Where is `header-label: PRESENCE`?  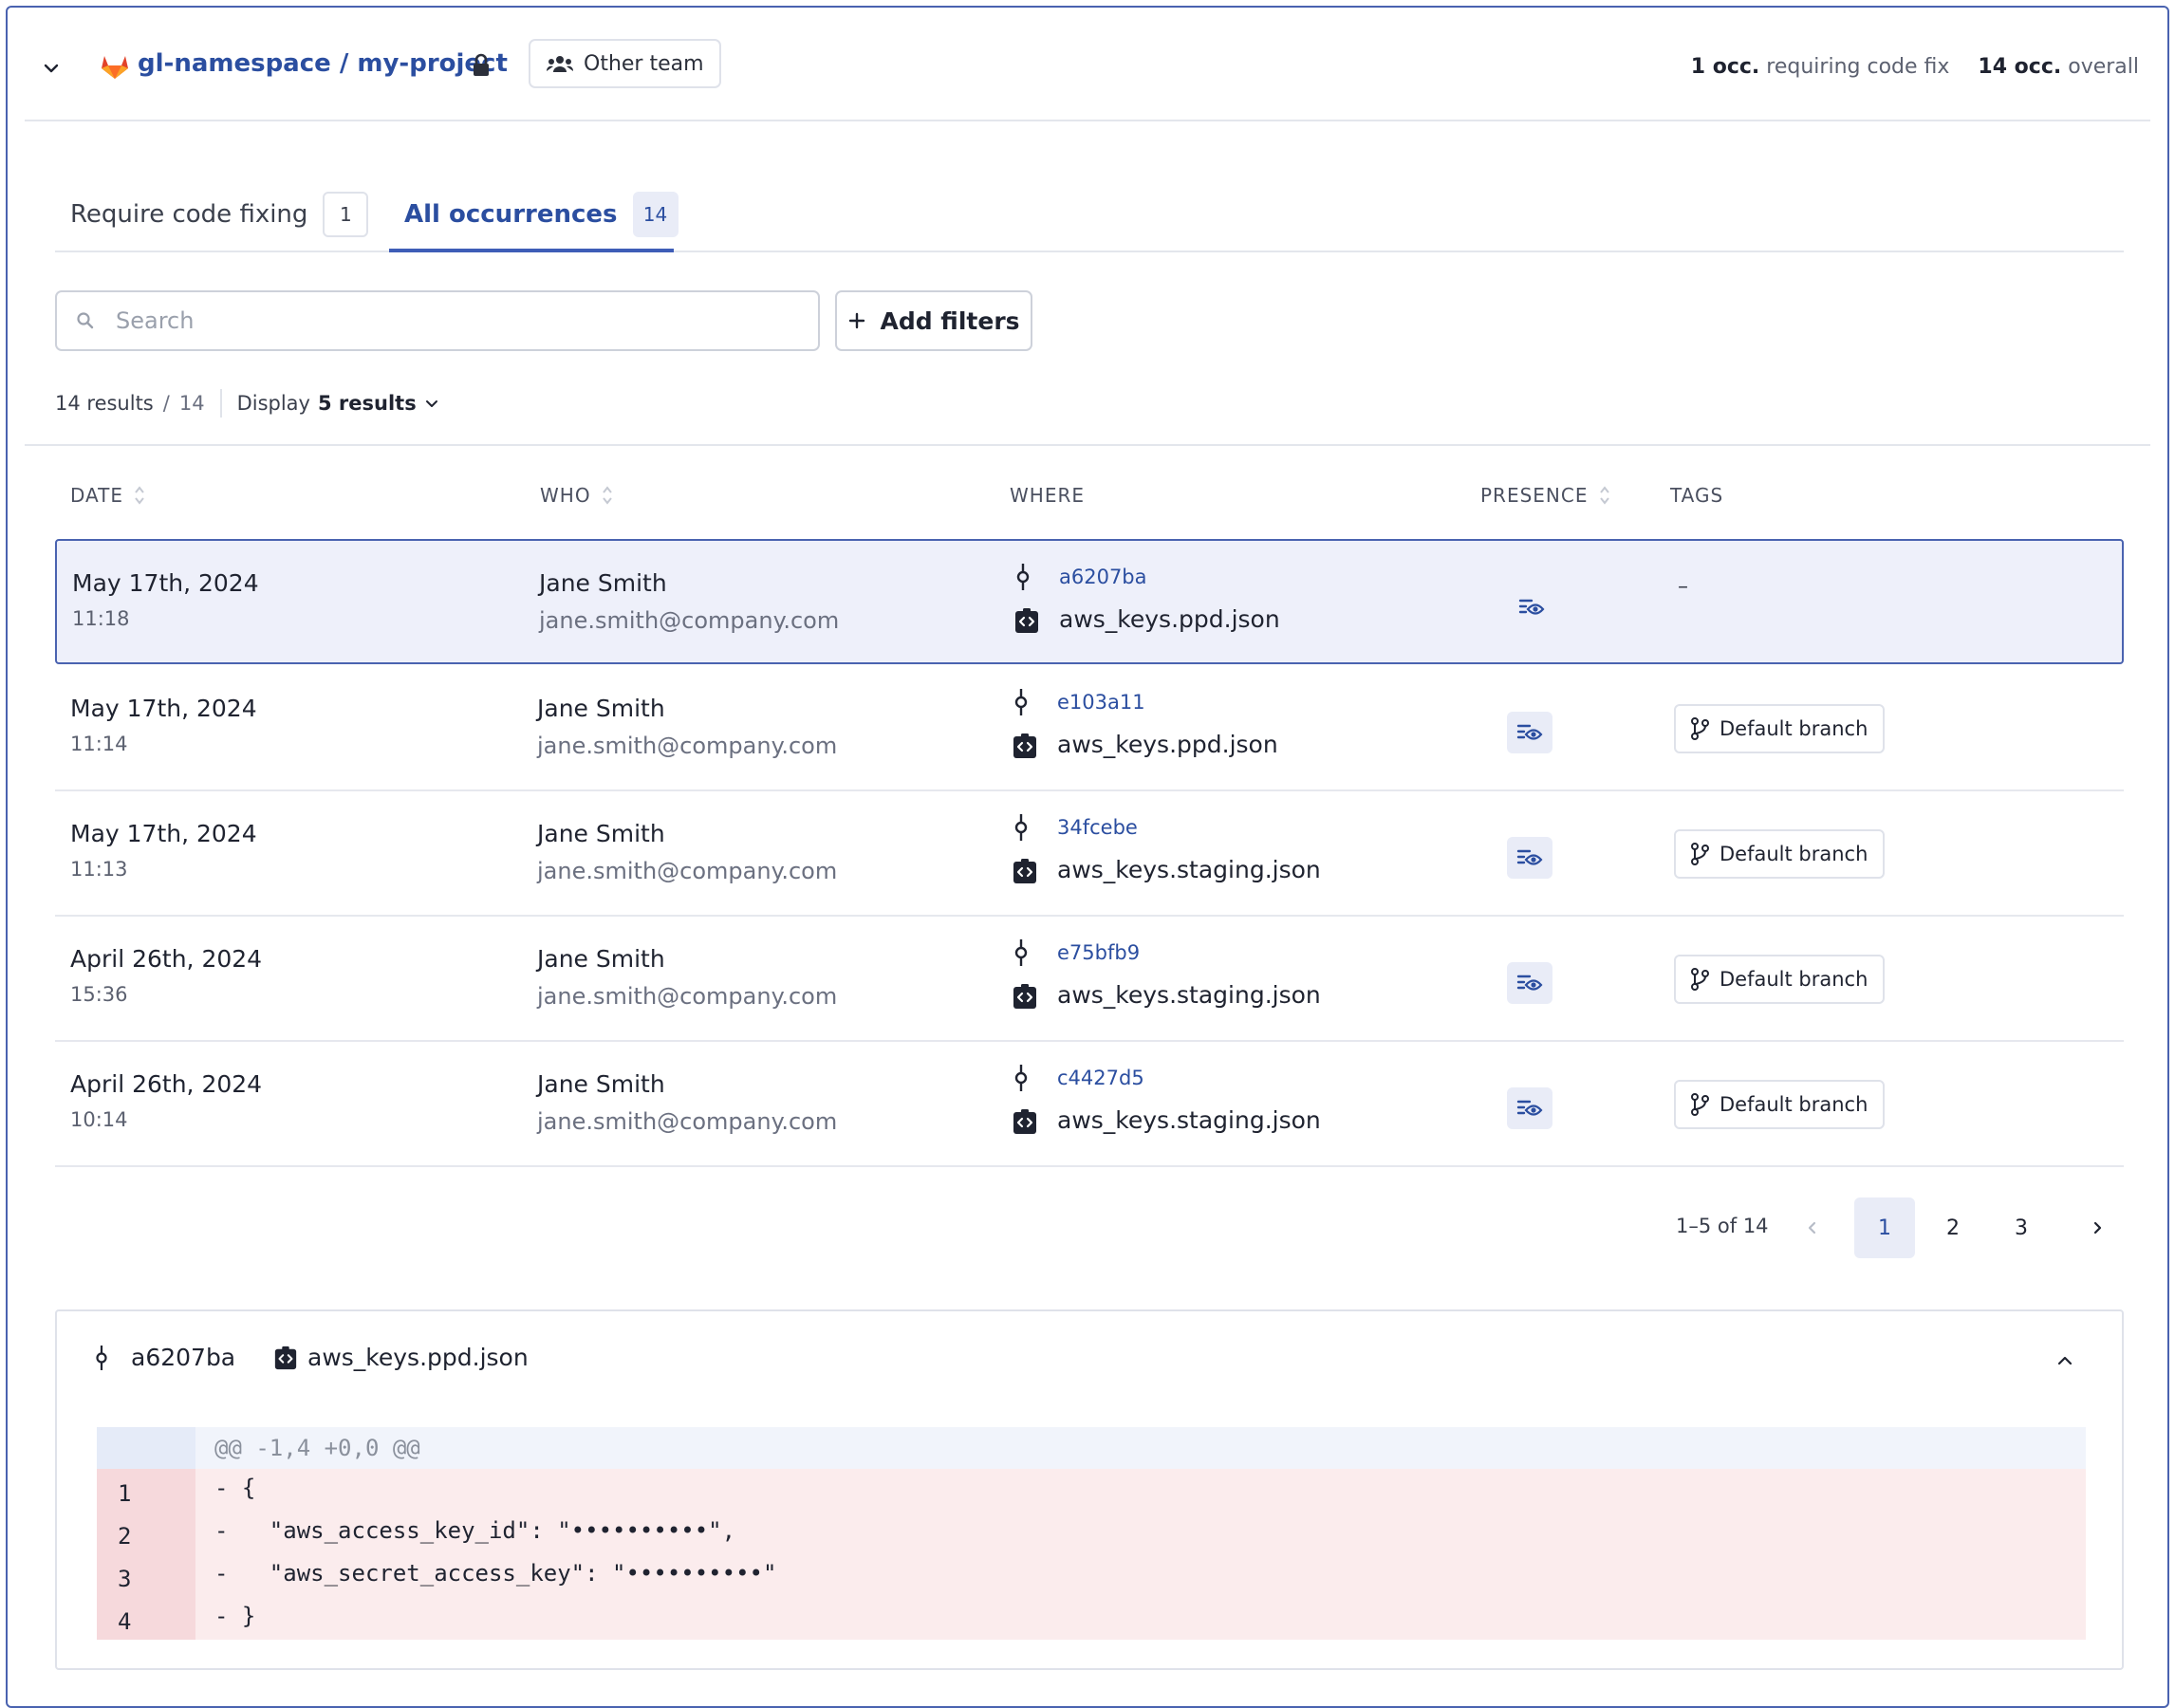 header-label: PRESENCE is located at coordinates (1535, 495).